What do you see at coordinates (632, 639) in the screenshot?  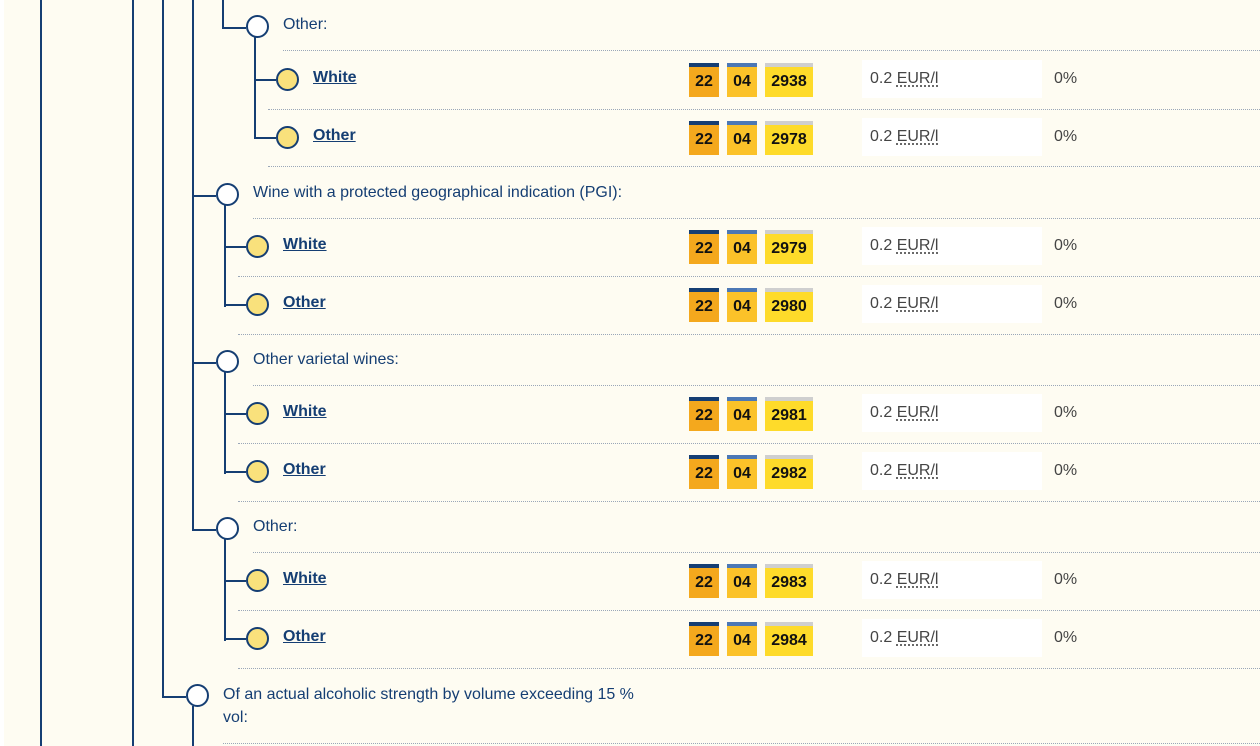 I see `table-row: Other 22 04 2984 0.2 EUR/l 0%` at bounding box center [632, 639].